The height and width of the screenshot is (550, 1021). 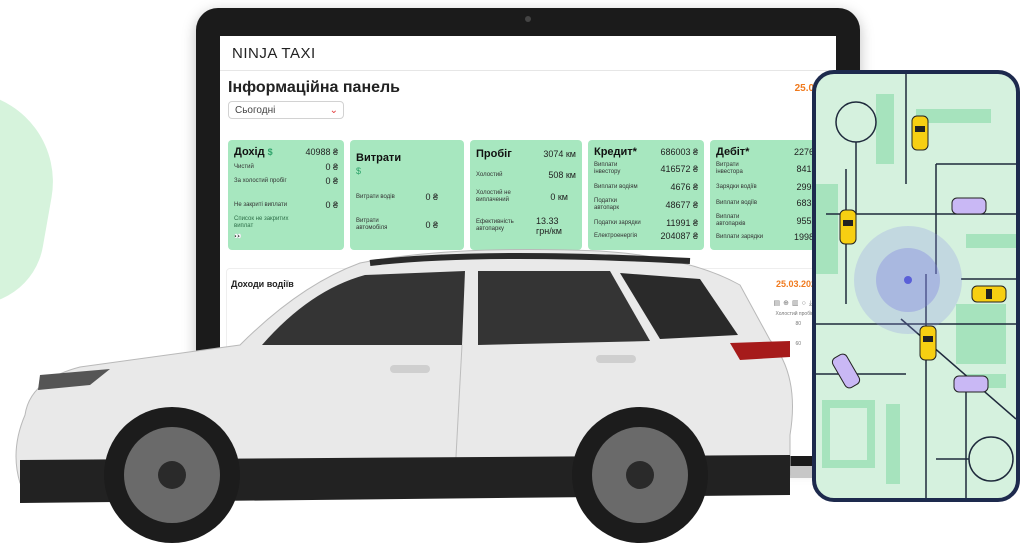 I want to click on period-select-value: Сьогодні, so click(x=255, y=110).